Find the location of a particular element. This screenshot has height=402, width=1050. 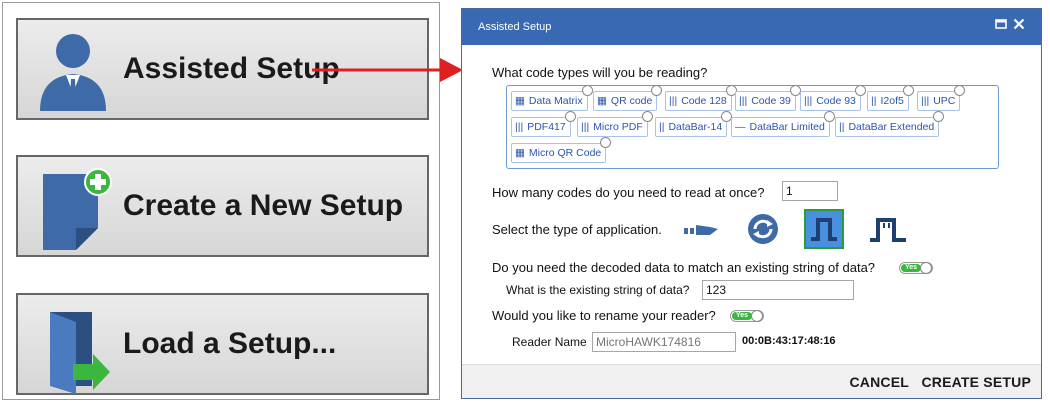

assisted-setup-label: Assisted Setup is located at coordinates (231, 68).